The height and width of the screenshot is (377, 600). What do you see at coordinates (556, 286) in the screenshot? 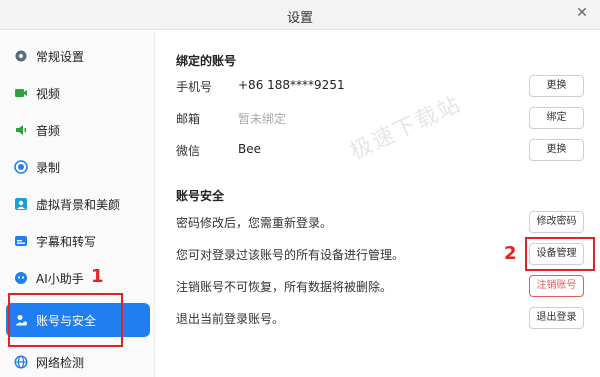
I see `delete-account-button: 注销账号` at bounding box center [556, 286].